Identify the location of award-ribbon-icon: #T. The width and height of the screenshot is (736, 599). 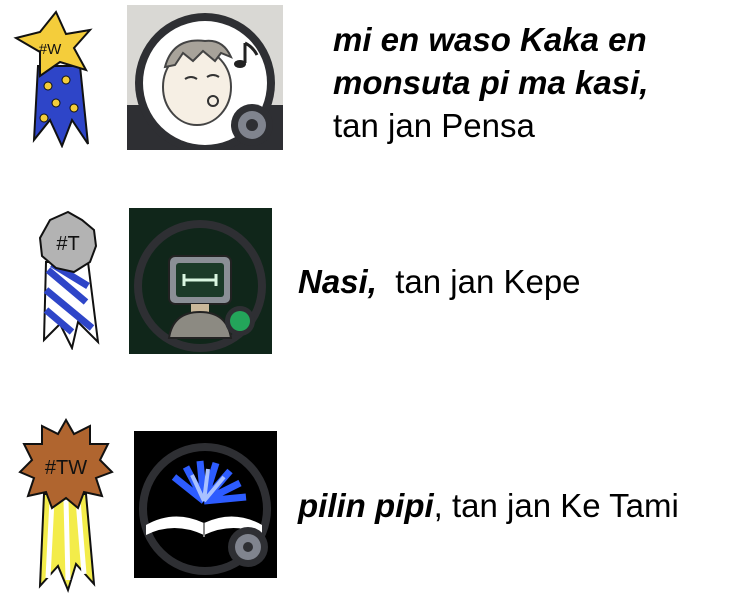
(68, 280).